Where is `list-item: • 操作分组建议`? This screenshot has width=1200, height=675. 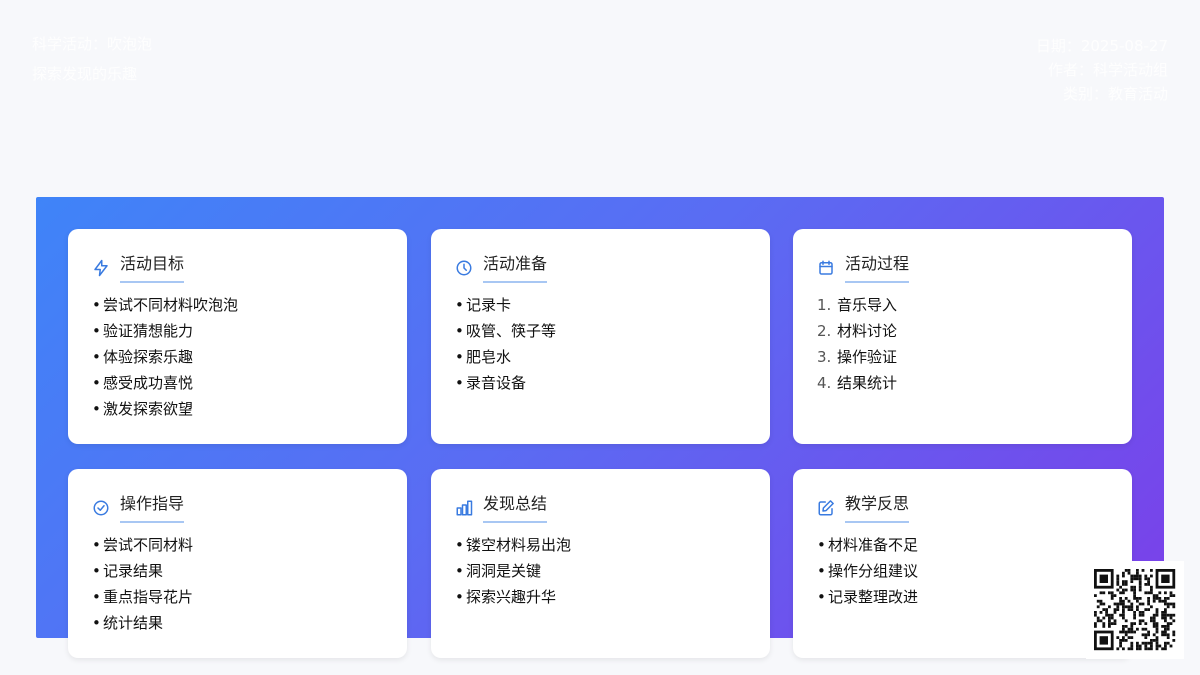
list-item: • 操作分组建议 is located at coordinates (868, 571).